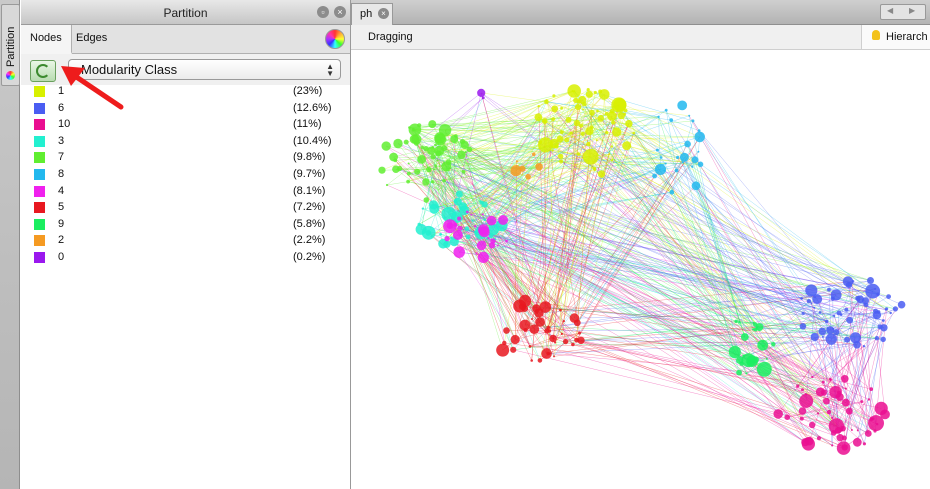 The width and height of the screenshot is (930, 489). What do you see at coordinates (10, 244) in the screenshot?
I see `side-strip: Partition` at bounding box center [10, 244].